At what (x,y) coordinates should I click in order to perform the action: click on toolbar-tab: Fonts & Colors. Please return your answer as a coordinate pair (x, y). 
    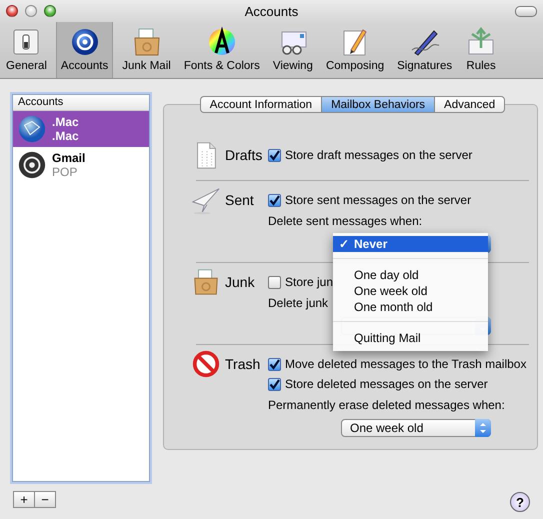
    Looking at the image, I should click on (222, 50).